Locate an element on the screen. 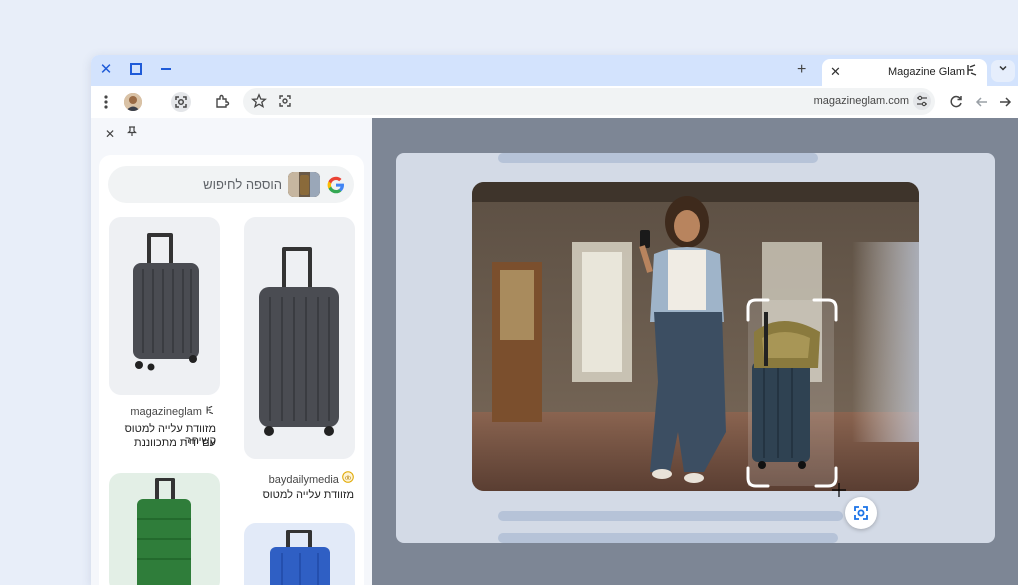 This screenshot has height=585, width=1018. kebab-menu-icon is located at coordinates (106, 102).